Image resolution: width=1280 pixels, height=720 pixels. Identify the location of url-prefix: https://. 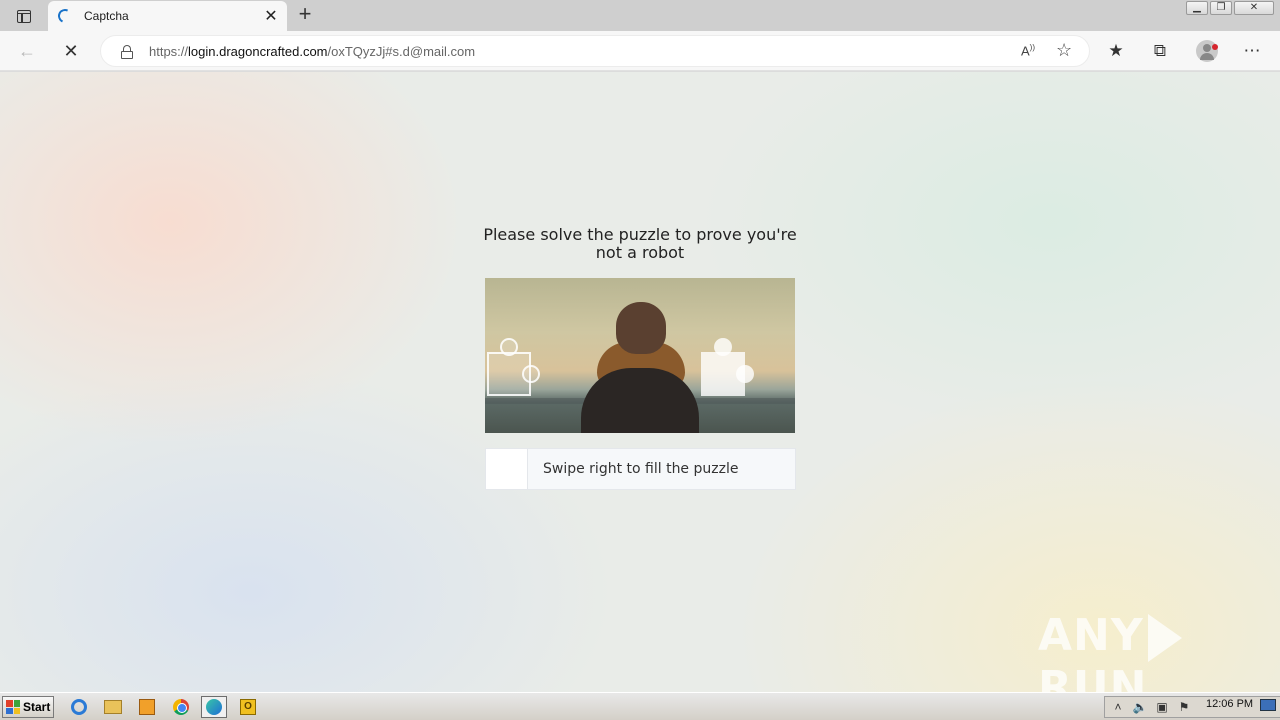
(169, 51).